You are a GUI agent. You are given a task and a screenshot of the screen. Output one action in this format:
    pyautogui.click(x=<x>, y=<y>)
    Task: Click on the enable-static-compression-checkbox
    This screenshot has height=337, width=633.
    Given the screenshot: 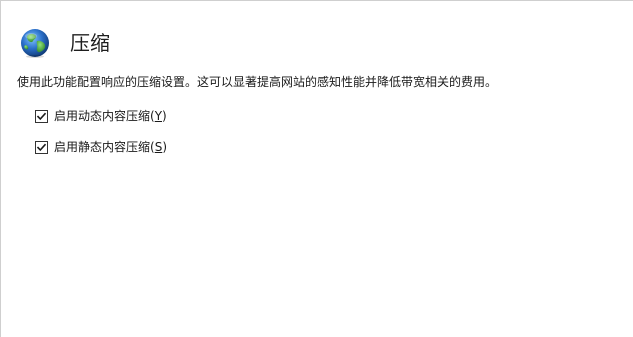 What is the action you would take?
    pyautogui.click(x=41, y=147)
    